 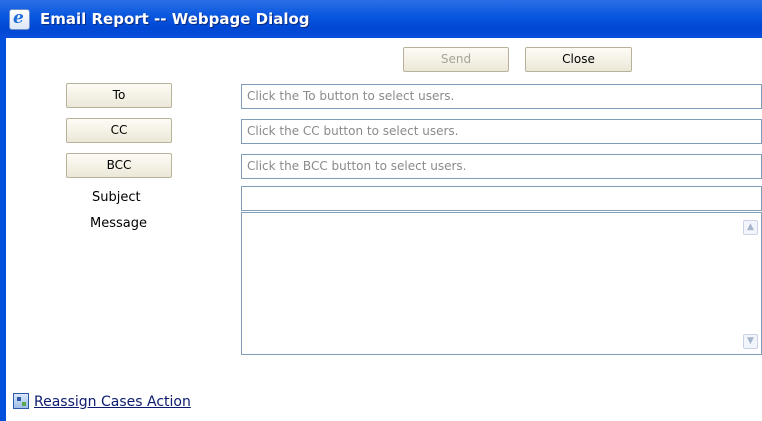 What do you see at coordinates (381, 19) in the screenshot?
I see `title-bar: e Email Report -- Webpage Dialog` at bounding box center [381, 19].